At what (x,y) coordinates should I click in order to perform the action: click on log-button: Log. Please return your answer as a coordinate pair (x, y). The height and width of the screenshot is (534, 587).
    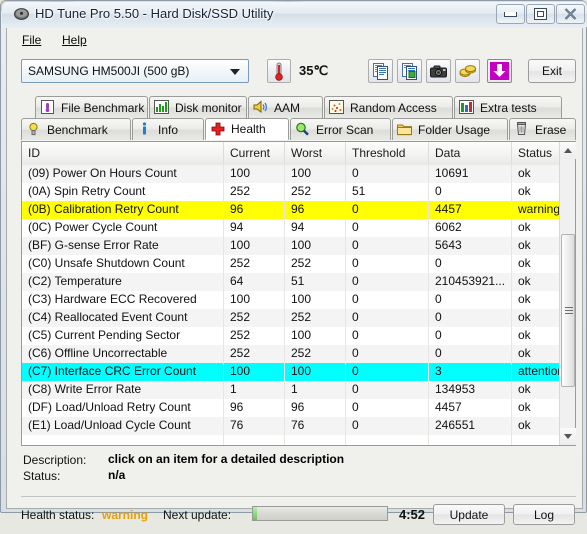
    Looking at the image, I should click on (544, 514).